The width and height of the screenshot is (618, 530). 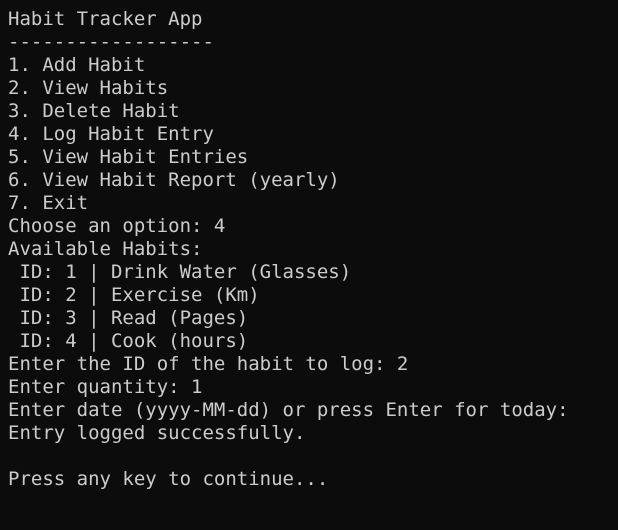 What do you see at coordinates (128, 341) in the screenshot?
I see `habit-list-item: ID: 4 | Cook (hours)` at bounding box center [128, 341].